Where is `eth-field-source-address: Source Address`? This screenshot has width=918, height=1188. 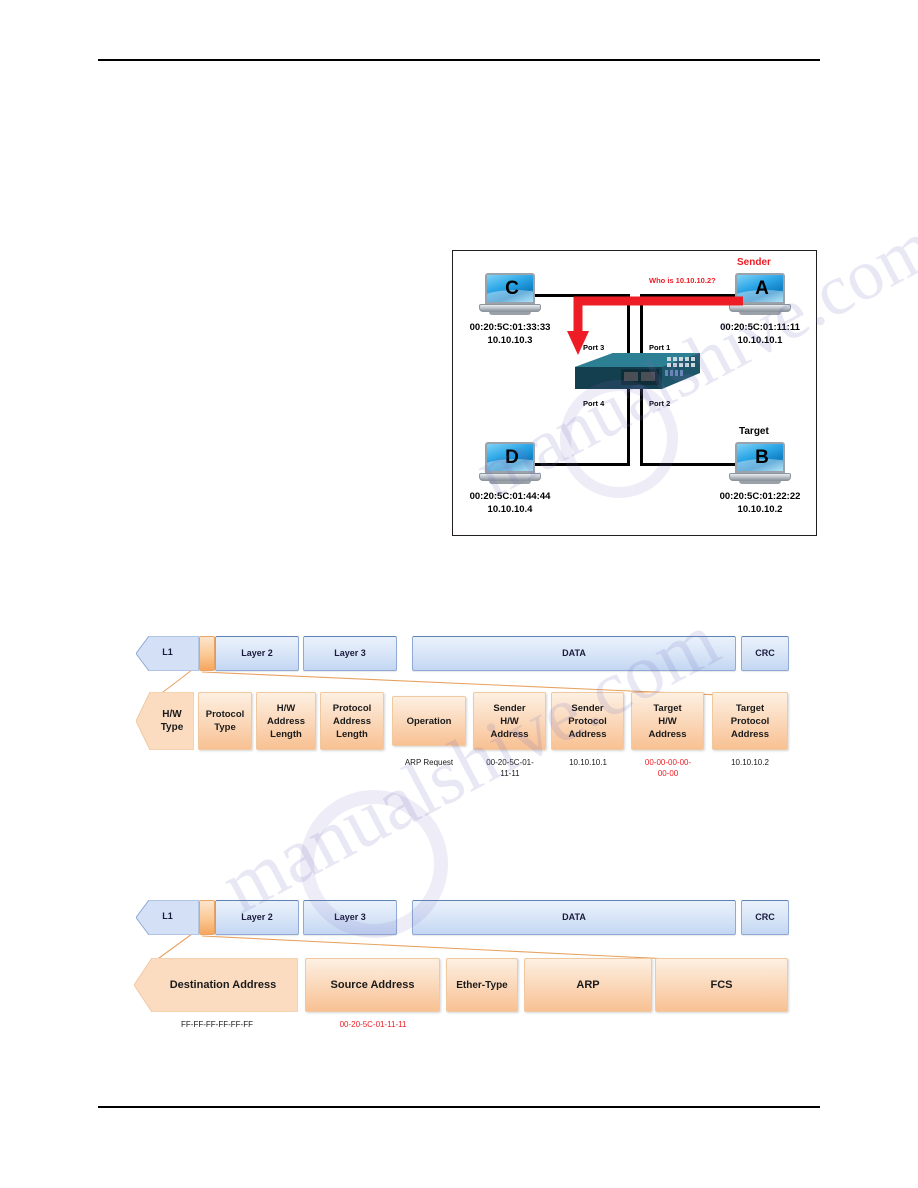
eth-field-source-address: Source Address is located at coordinates (372, 985).